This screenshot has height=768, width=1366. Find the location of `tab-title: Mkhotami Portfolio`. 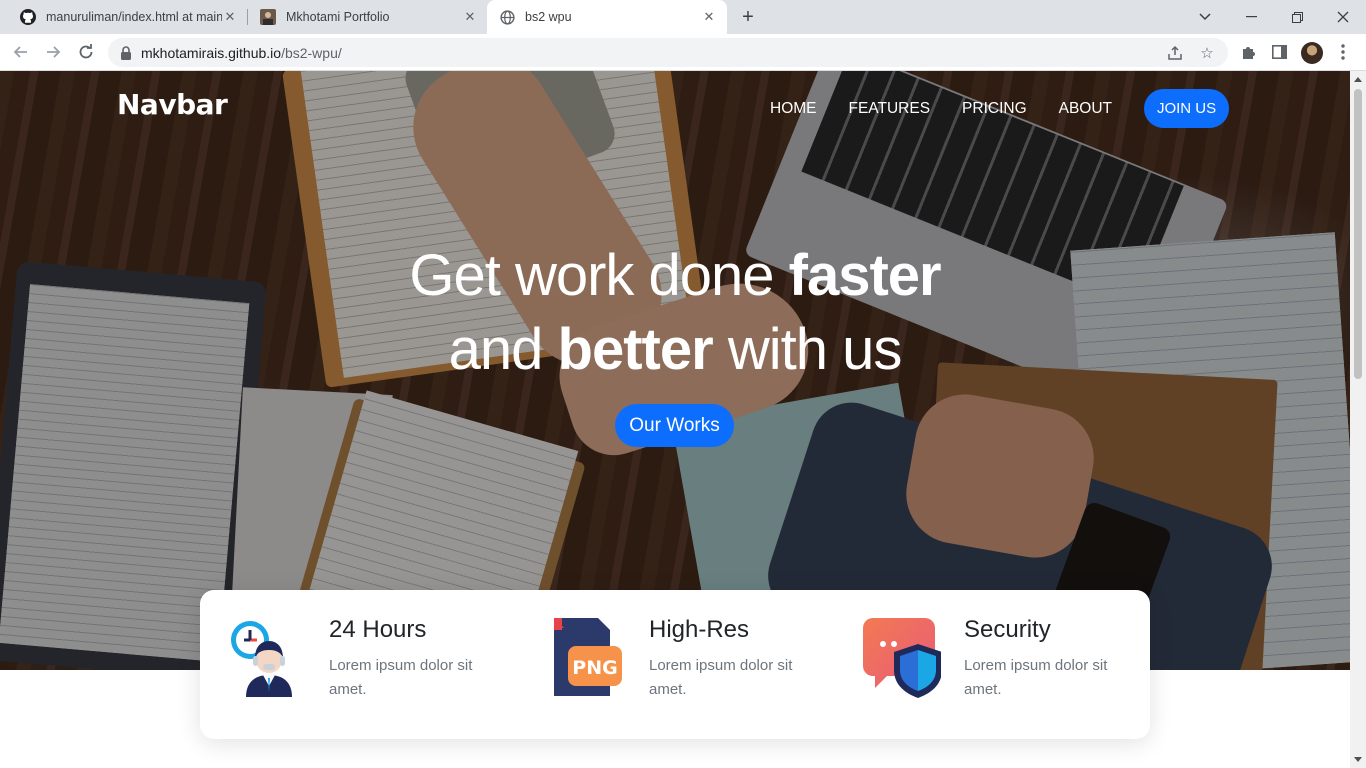

tab-title: Mkhotami Portfolio is located at coordinates (338, 17).